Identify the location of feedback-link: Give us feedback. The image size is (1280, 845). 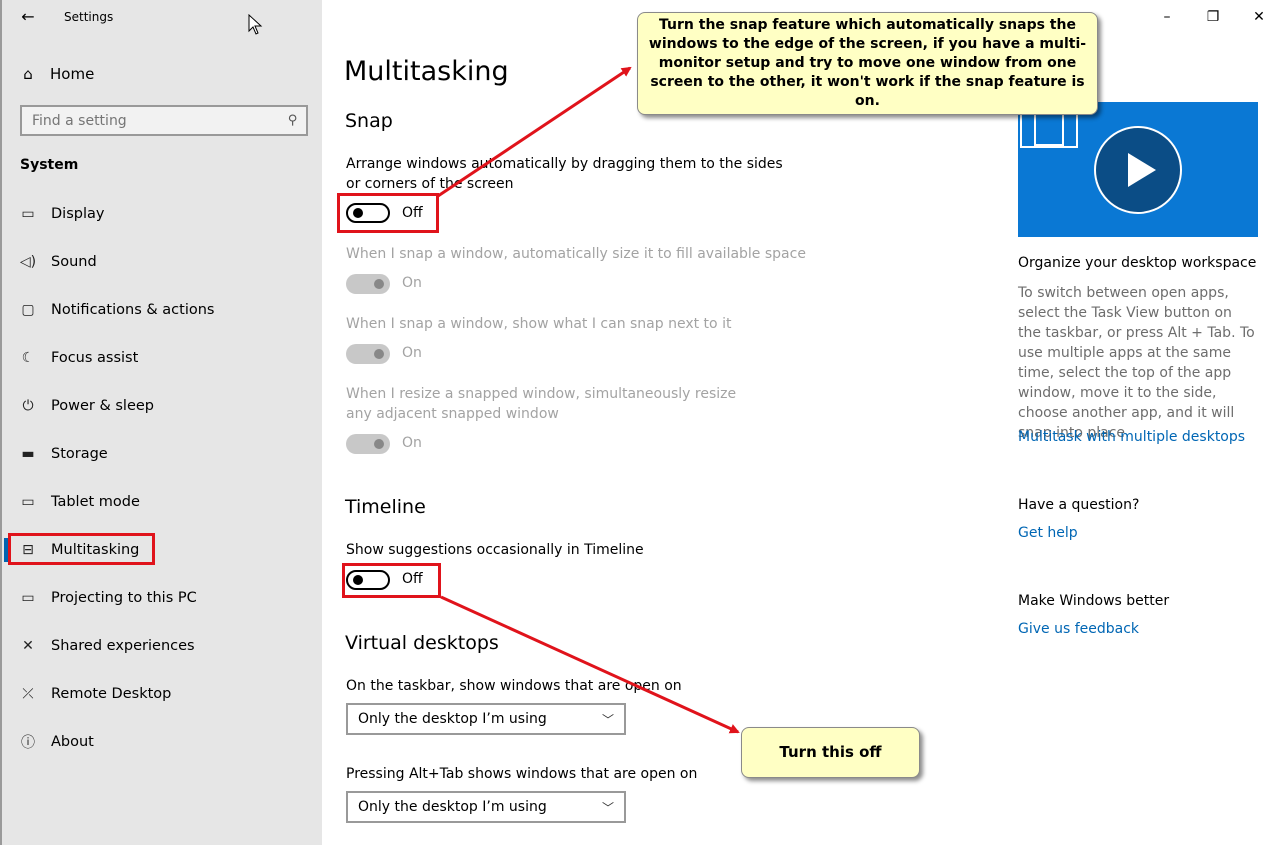
(1078, 629).